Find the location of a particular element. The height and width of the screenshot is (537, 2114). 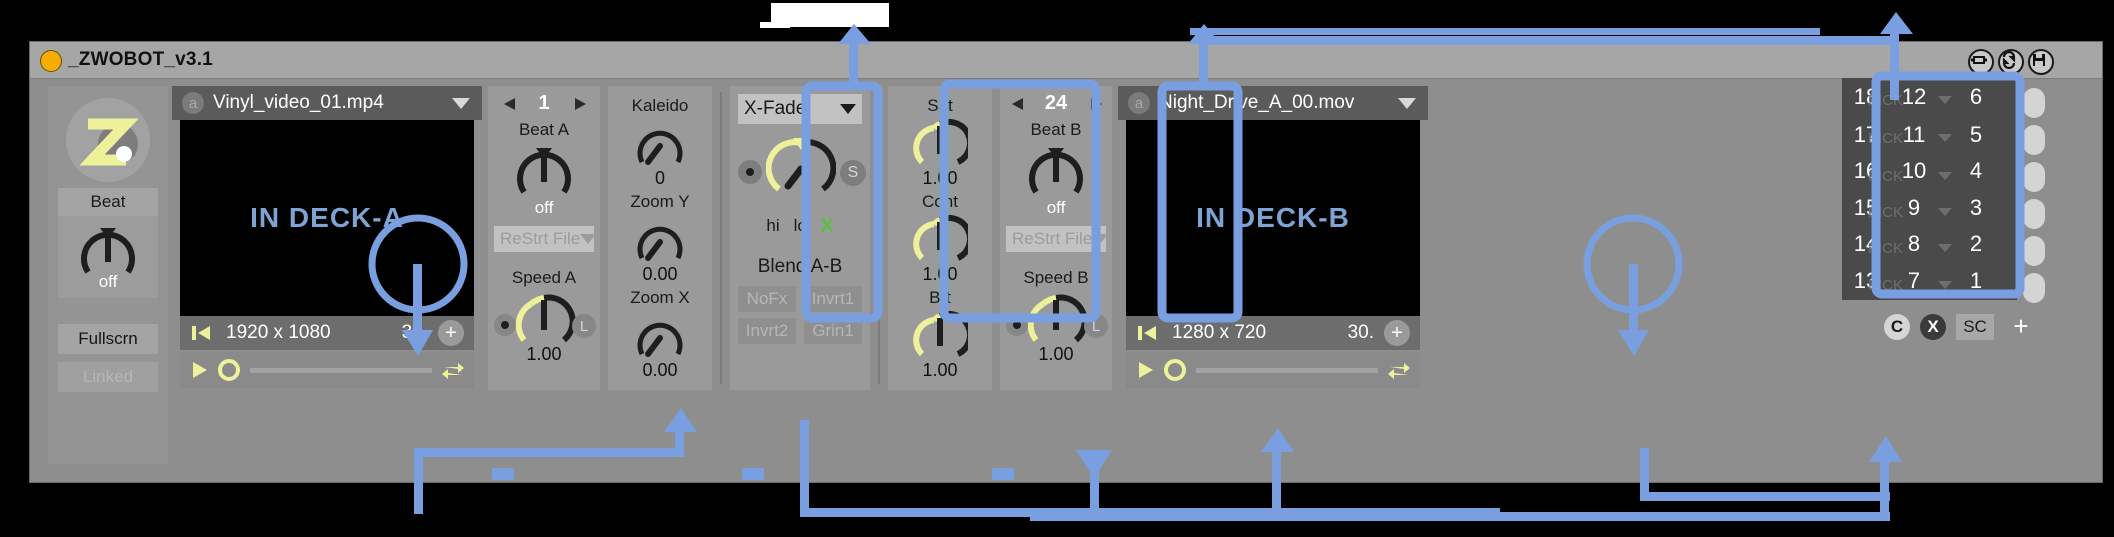

deck-a-position-slider is located at coordinates (341, 370).